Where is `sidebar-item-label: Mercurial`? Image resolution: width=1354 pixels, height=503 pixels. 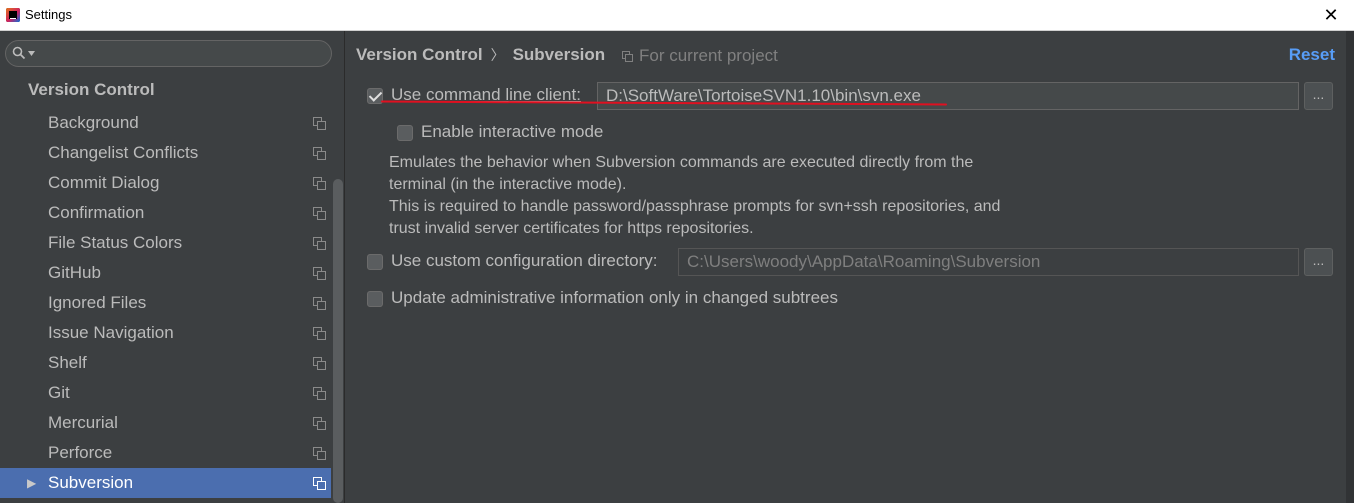
sidebar-item-label: Mercurial is located at coordinates (83, 422).